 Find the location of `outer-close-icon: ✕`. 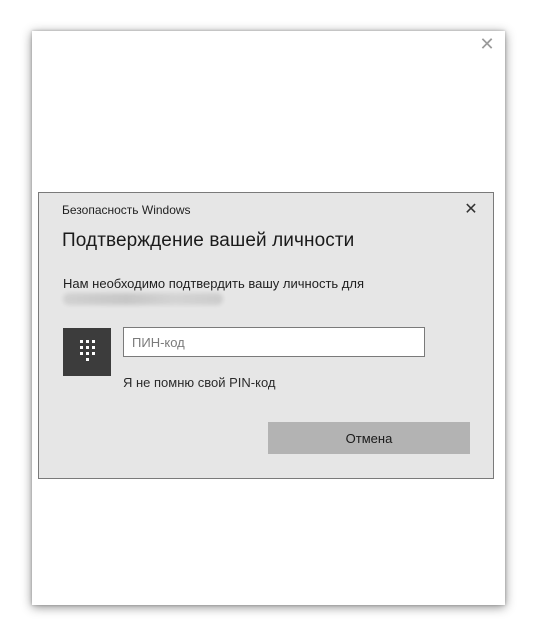

outer-close-icon: ✕ is located at coordinates (487, 44).